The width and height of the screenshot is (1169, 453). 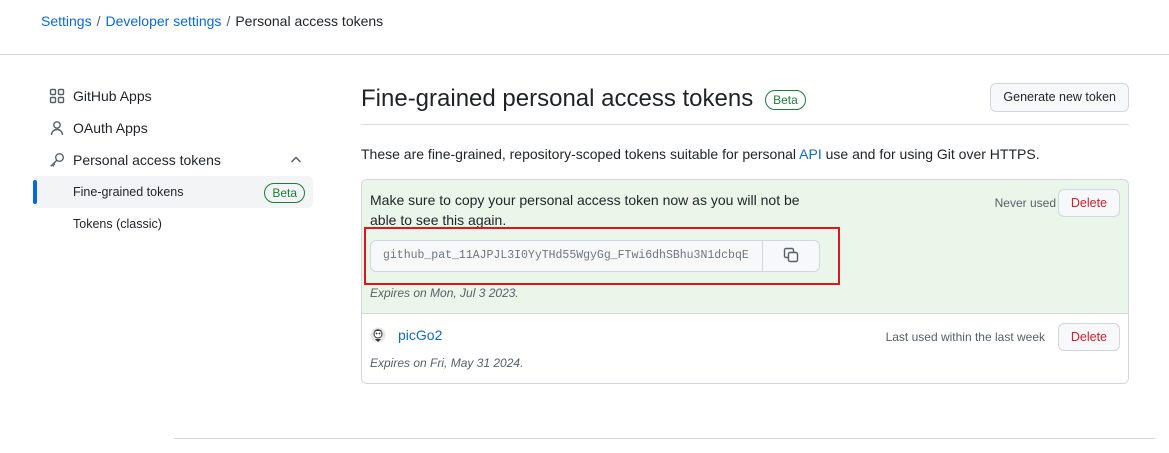 What do you see at coordinates (173, 128) in the screenshot?
I see `sidebar-item-oauth-apps: OAuth Apps` at bounding box center [173, 128].